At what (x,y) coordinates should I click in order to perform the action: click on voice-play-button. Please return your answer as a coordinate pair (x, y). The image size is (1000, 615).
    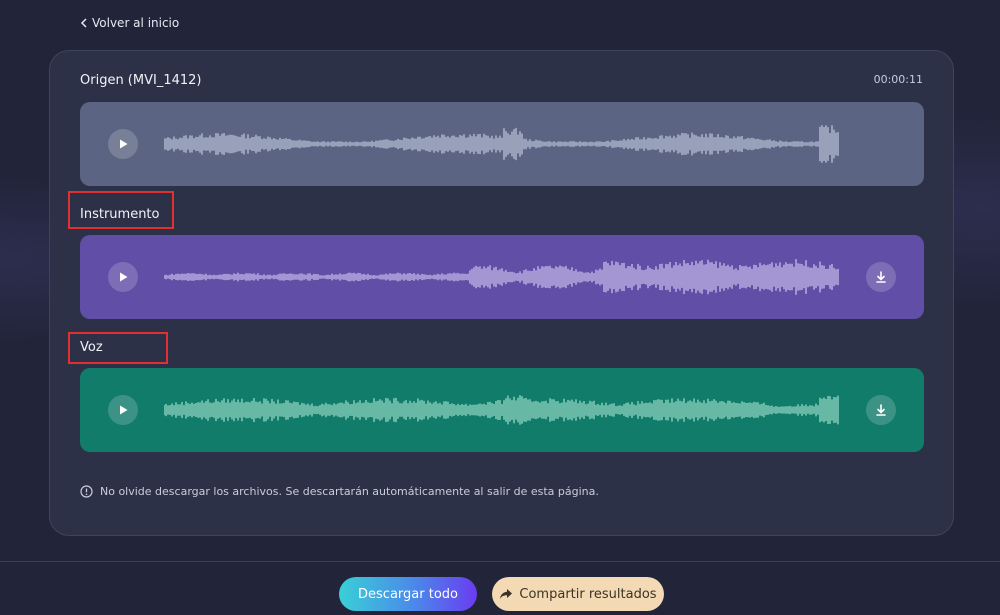
    Looking at the image, I should click on (123, 410).